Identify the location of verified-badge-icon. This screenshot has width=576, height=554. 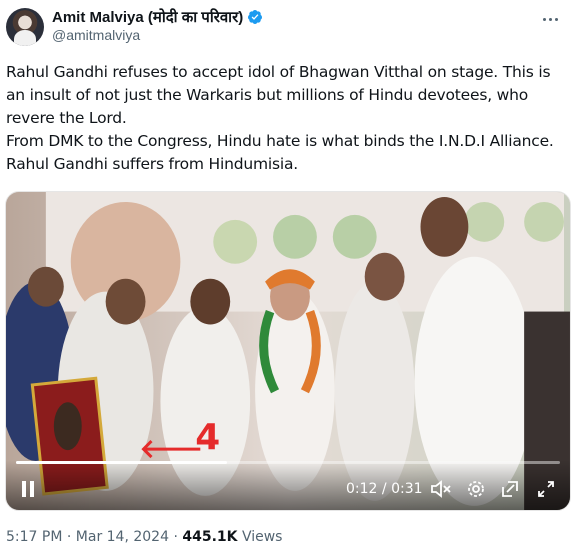
(255, 17).